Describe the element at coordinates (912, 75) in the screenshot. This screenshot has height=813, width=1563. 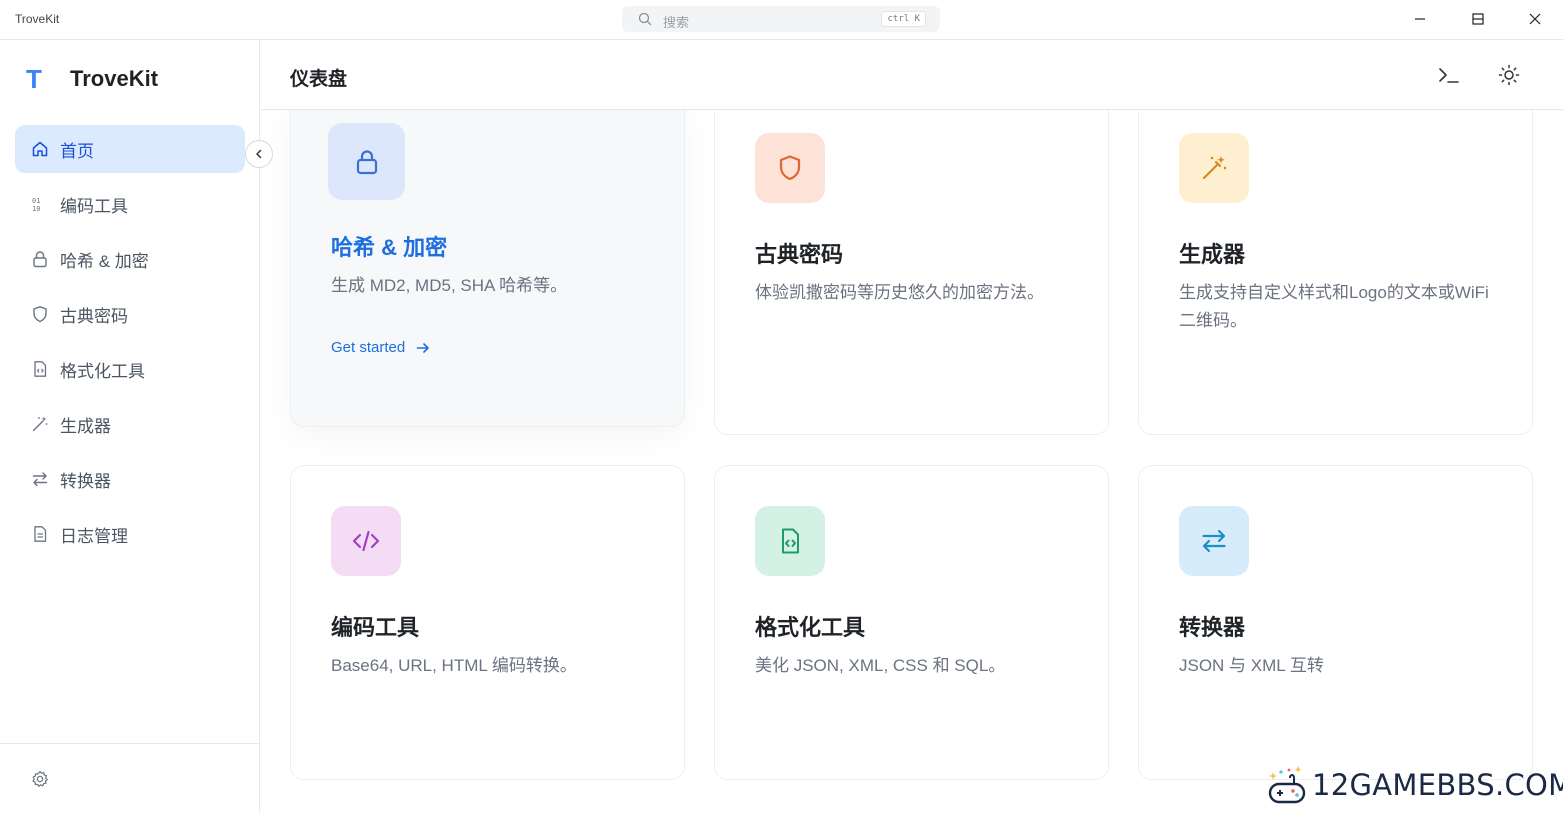
I see `main-header: 仪表盘` at that location.